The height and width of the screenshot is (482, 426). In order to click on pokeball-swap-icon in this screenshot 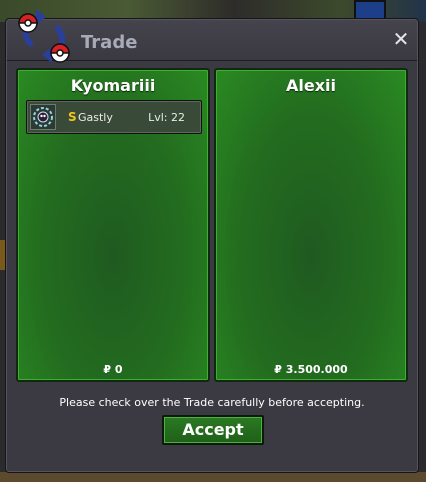, I will do `click(44, 36)`.